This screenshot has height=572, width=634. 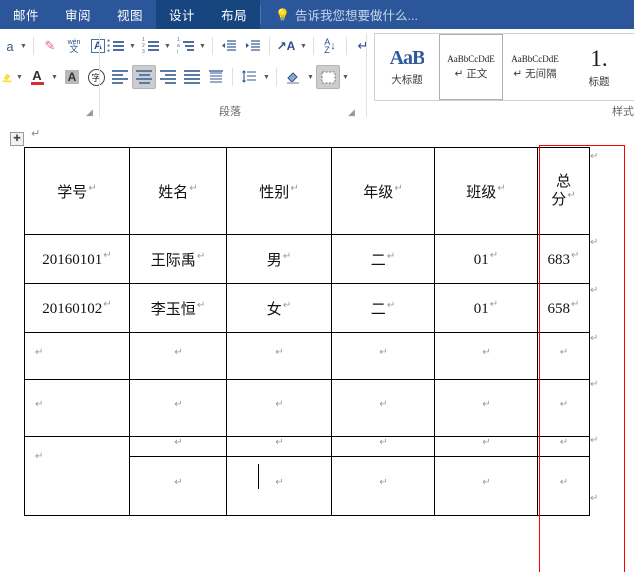 I want to click on table-header-row: 学号↵ 姓名↵ 性别↵ 年级↵ 班级↵ 总 分↵, so click(x=307, y=191).